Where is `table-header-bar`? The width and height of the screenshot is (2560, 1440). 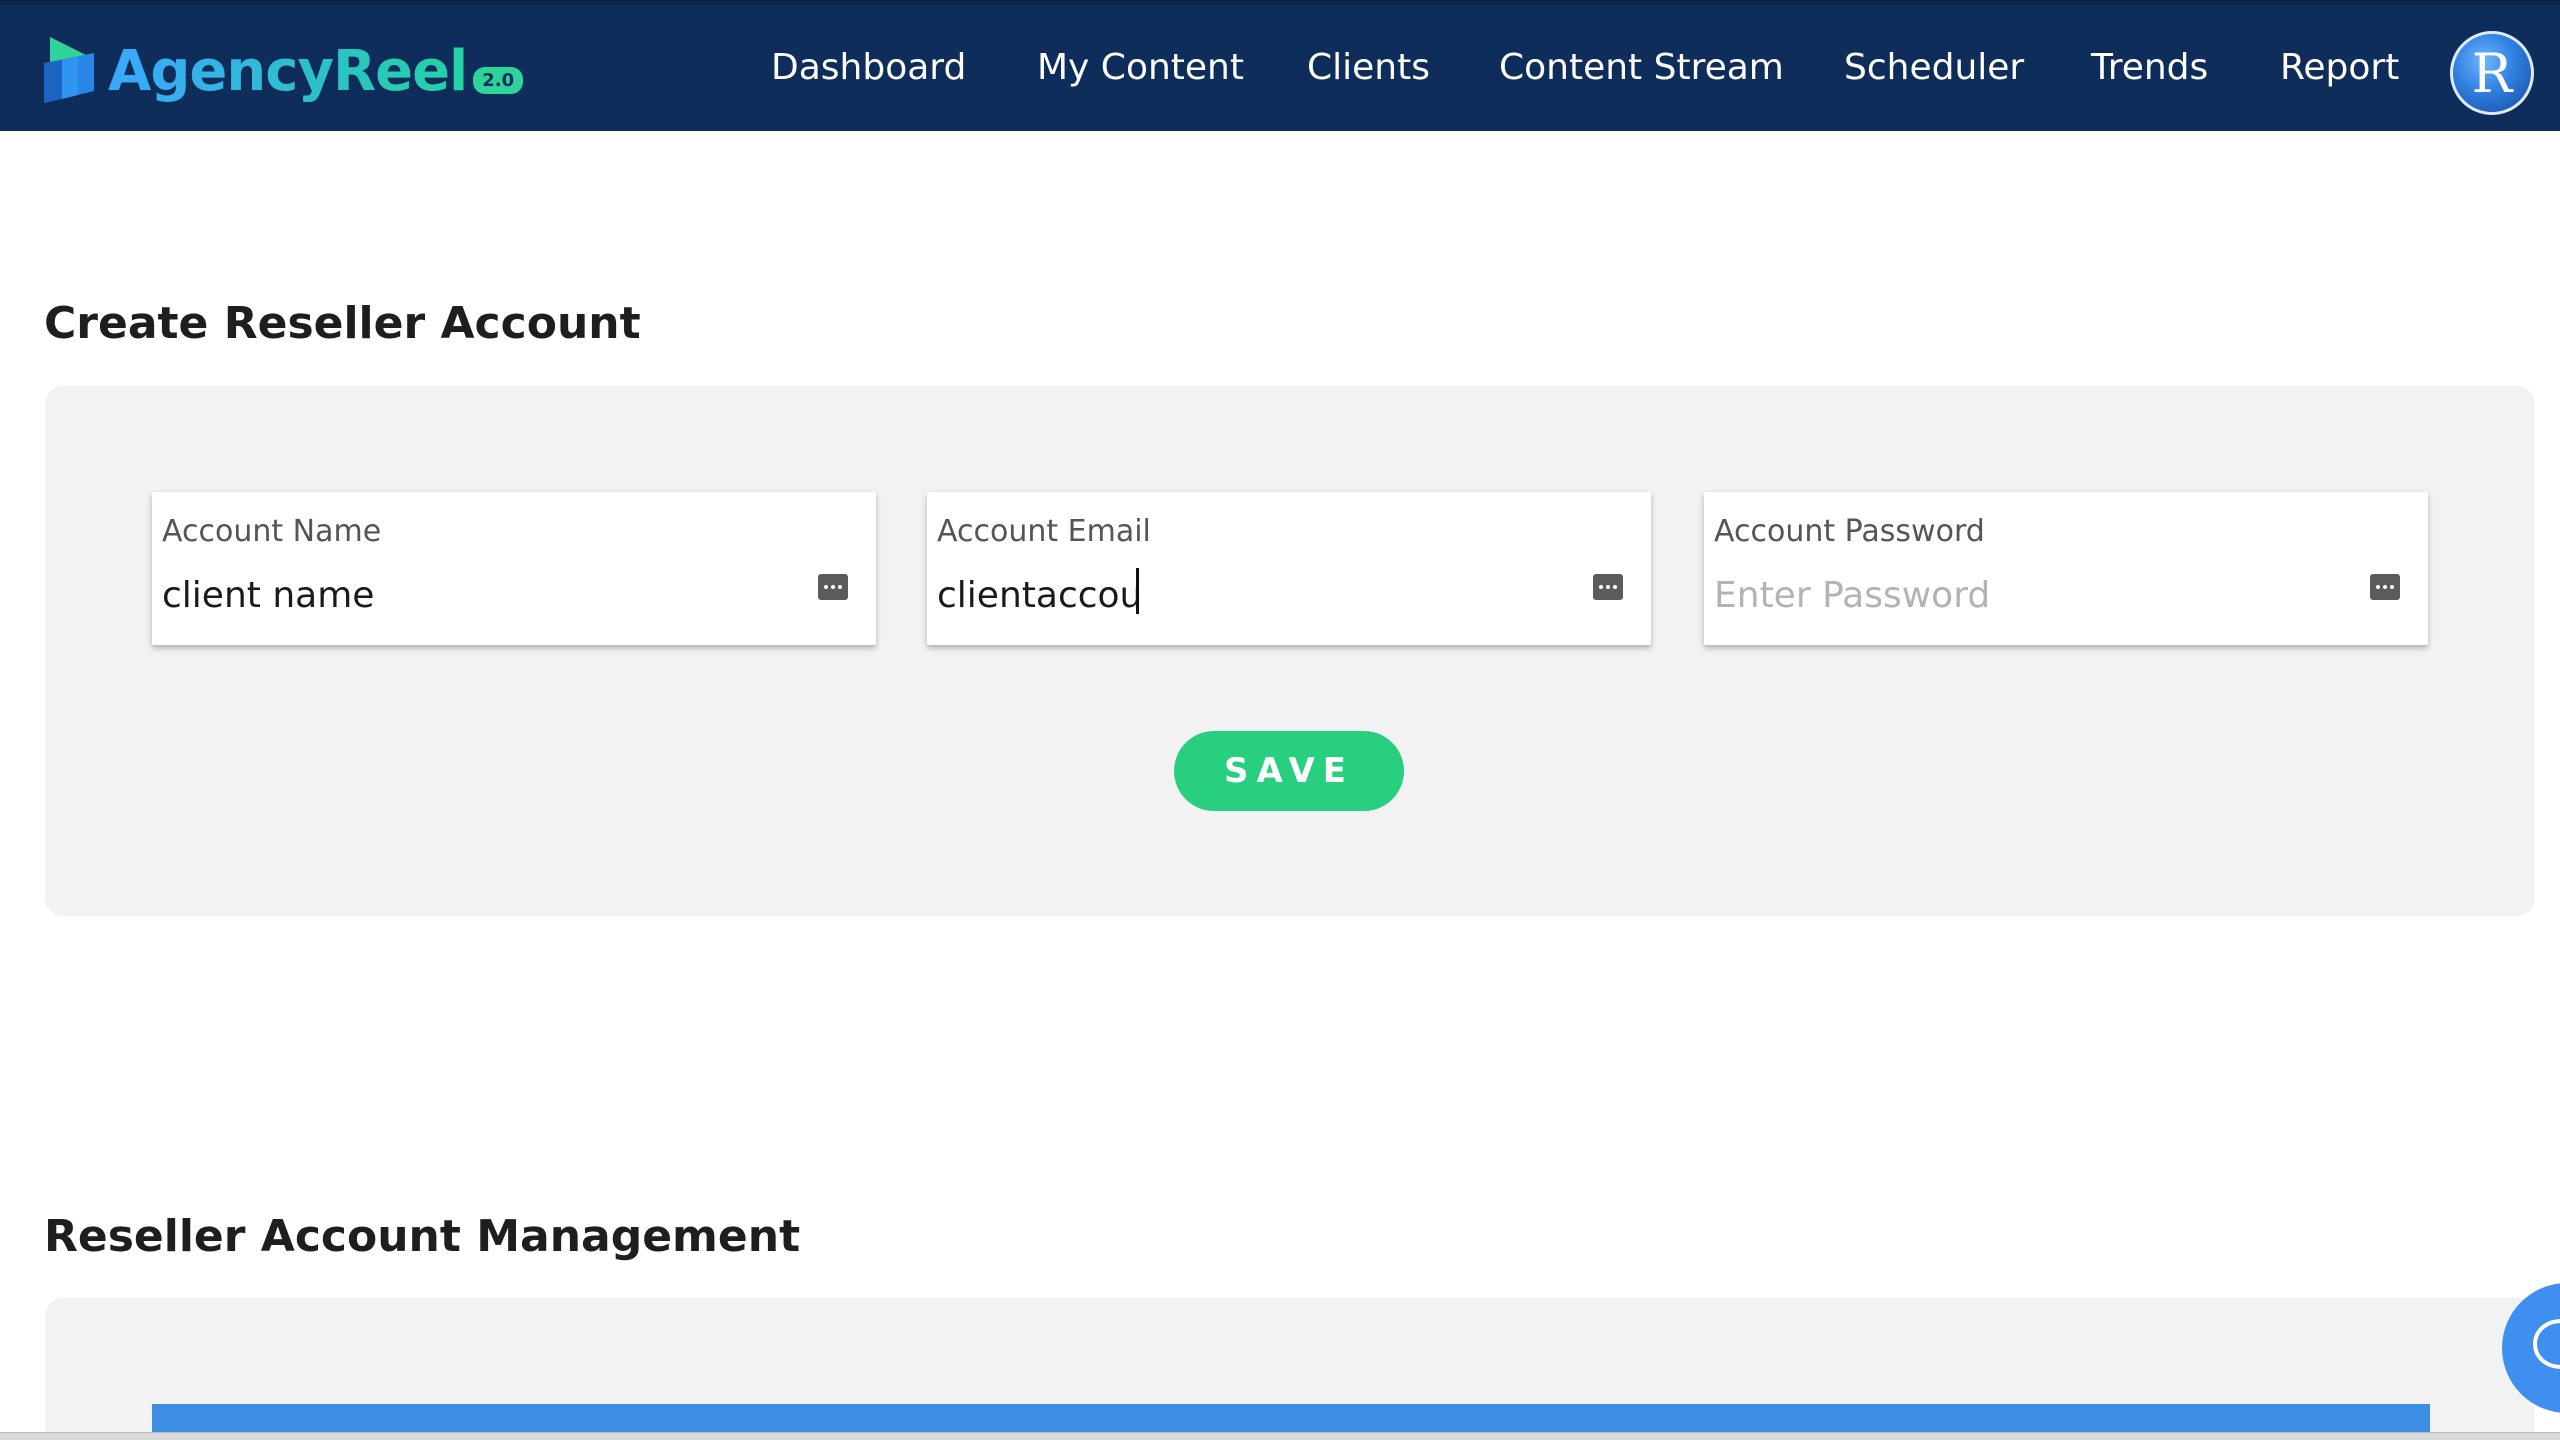
table-header-bar is located at coordinates (1291, 1419).